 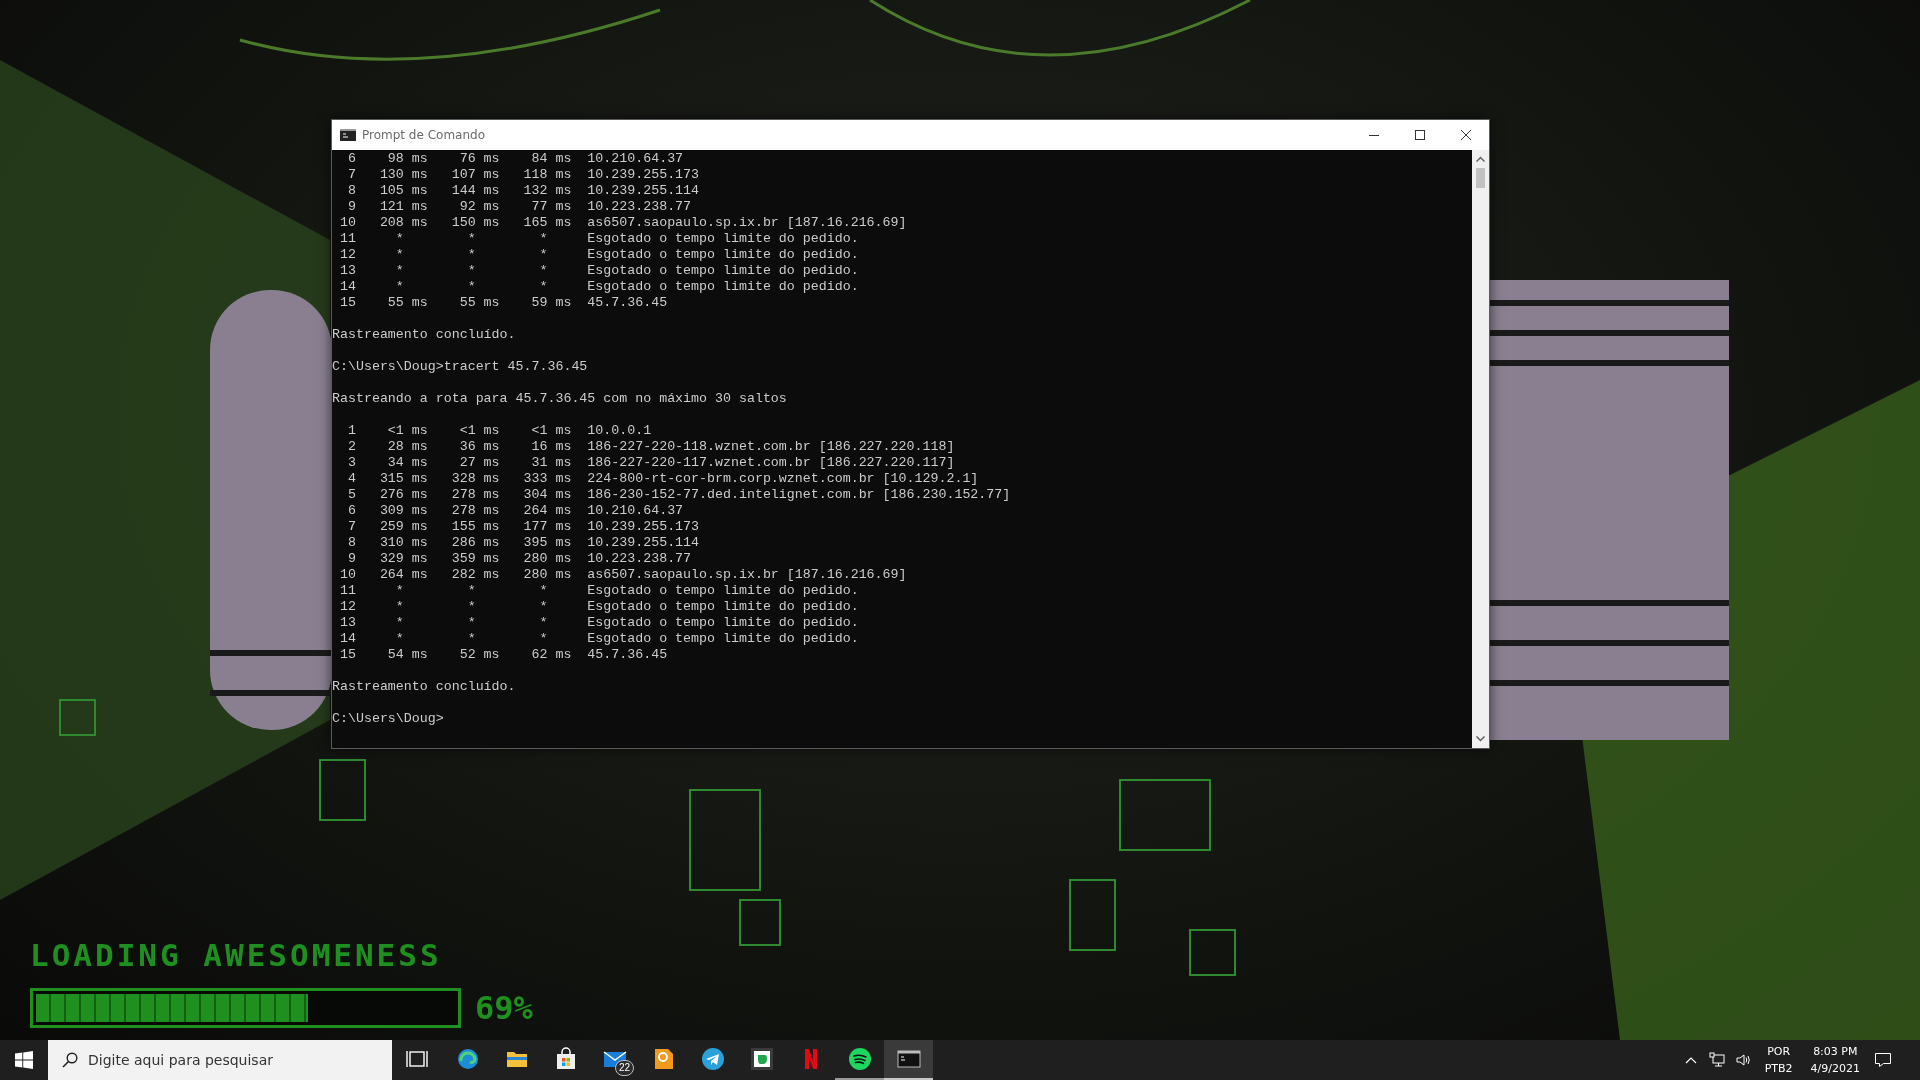 What do you see at coordinates (1480, 159) in the screenshot?
I see `scroll-up-icon` at bounding box center [1480, 159].